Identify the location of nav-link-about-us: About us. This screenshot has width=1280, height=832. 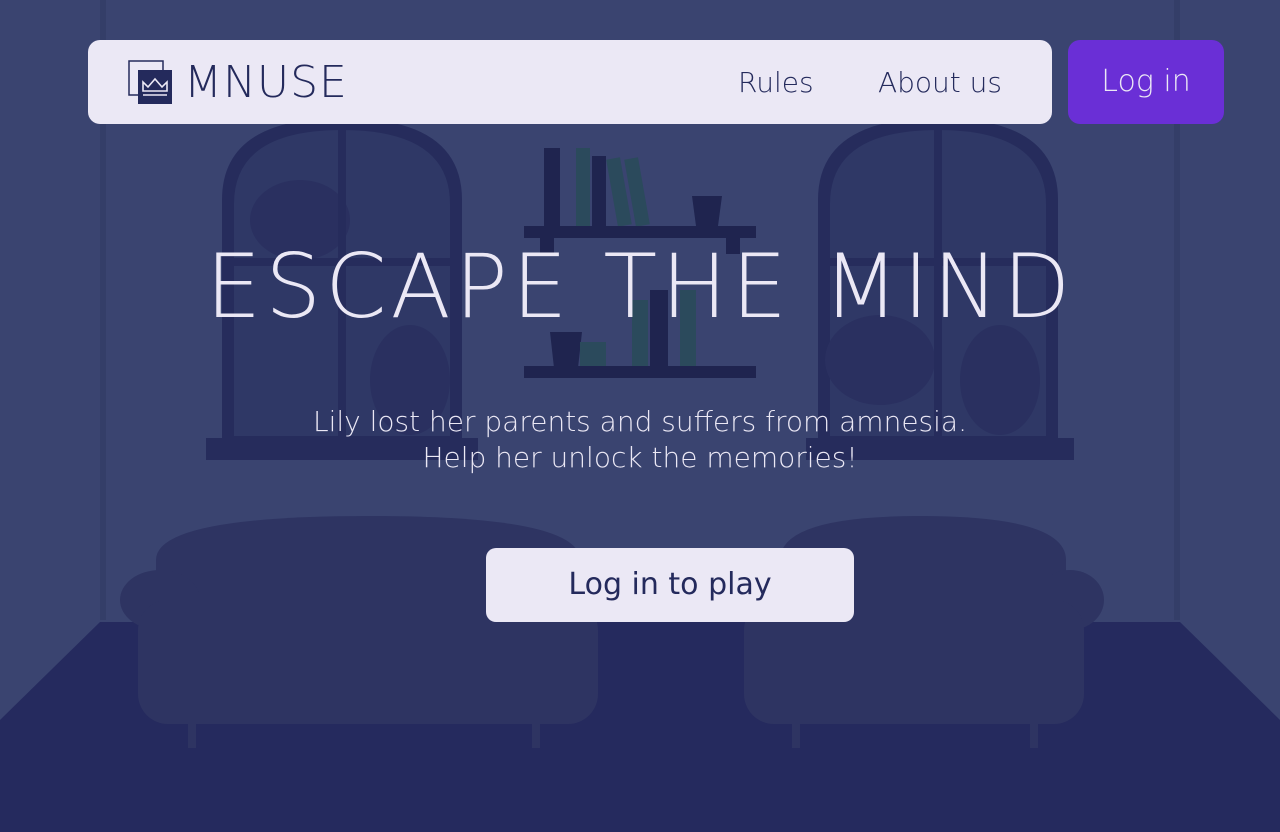
(940, 83).